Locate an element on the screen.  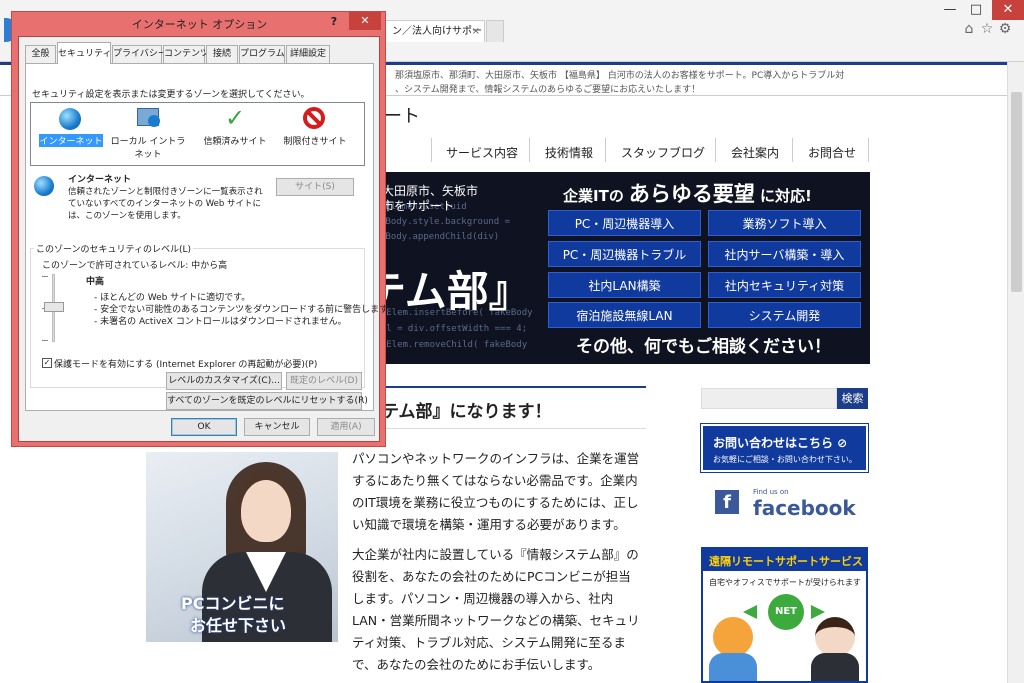
restricted-icon is located at coordinates (314, 118).